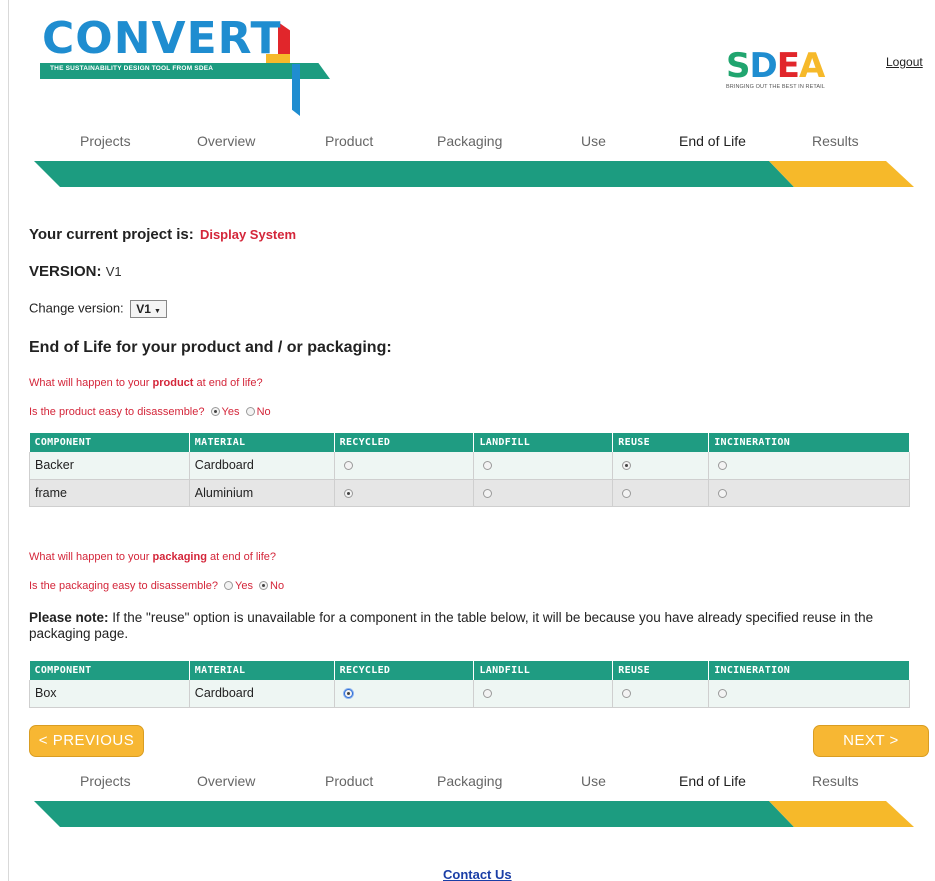 The width and height of the screenshot is (935, 881). I want to click on current-project: Your current project is: Display System, so click(162, 234).